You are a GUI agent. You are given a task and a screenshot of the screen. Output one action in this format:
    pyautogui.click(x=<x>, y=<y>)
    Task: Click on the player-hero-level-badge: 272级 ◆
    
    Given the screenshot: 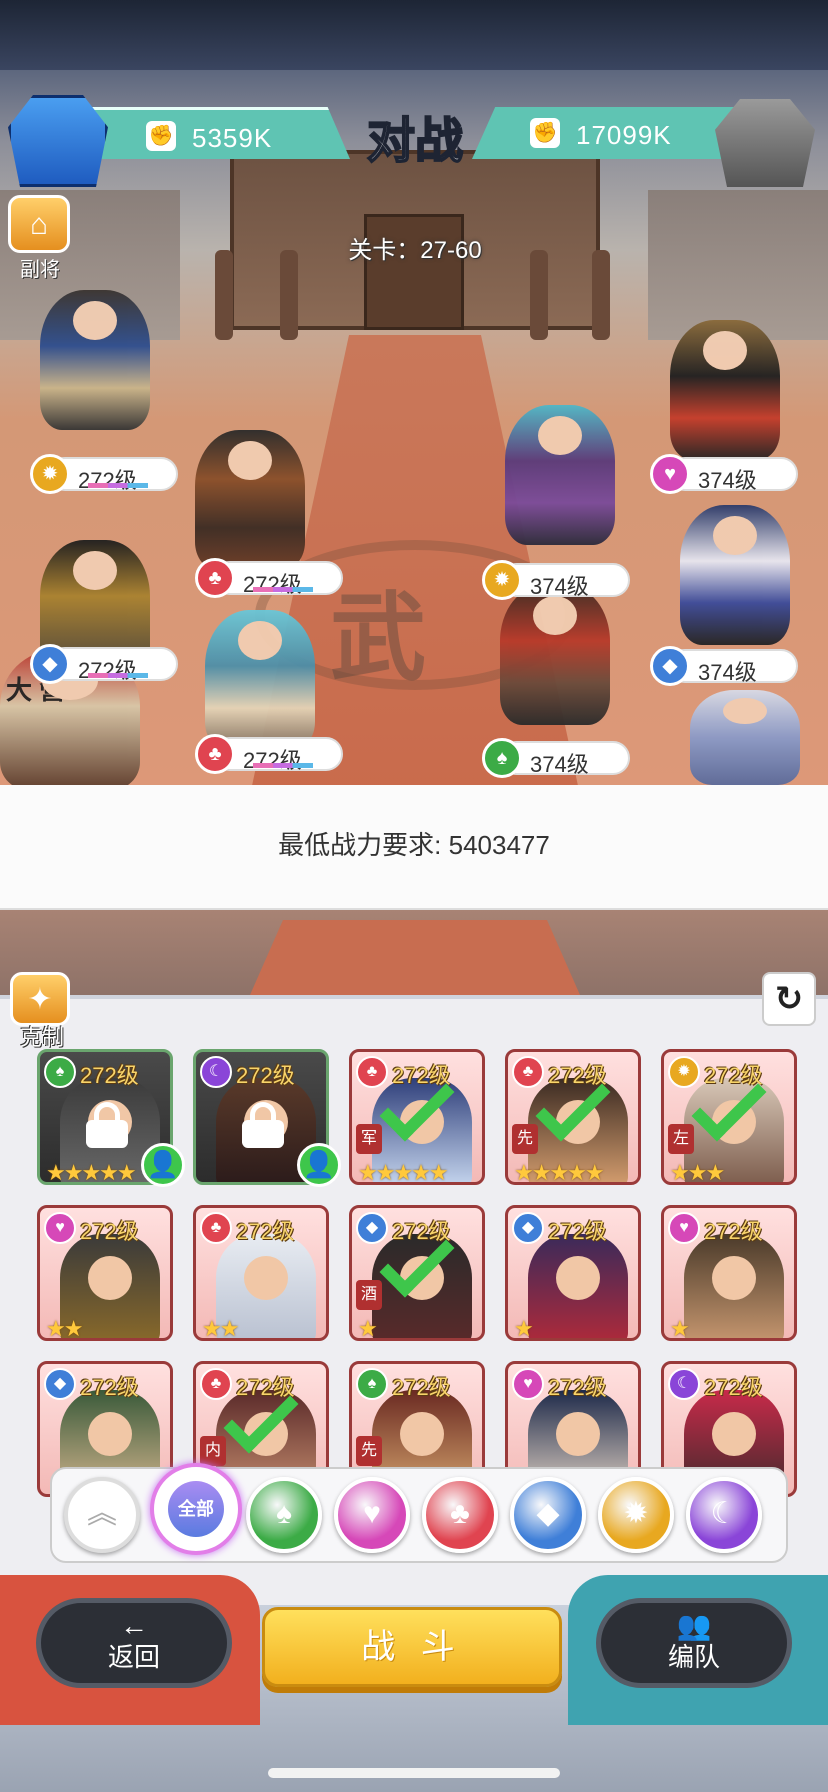 What is the action you would take?
    pyautogui.click(x=105, y=664)
    